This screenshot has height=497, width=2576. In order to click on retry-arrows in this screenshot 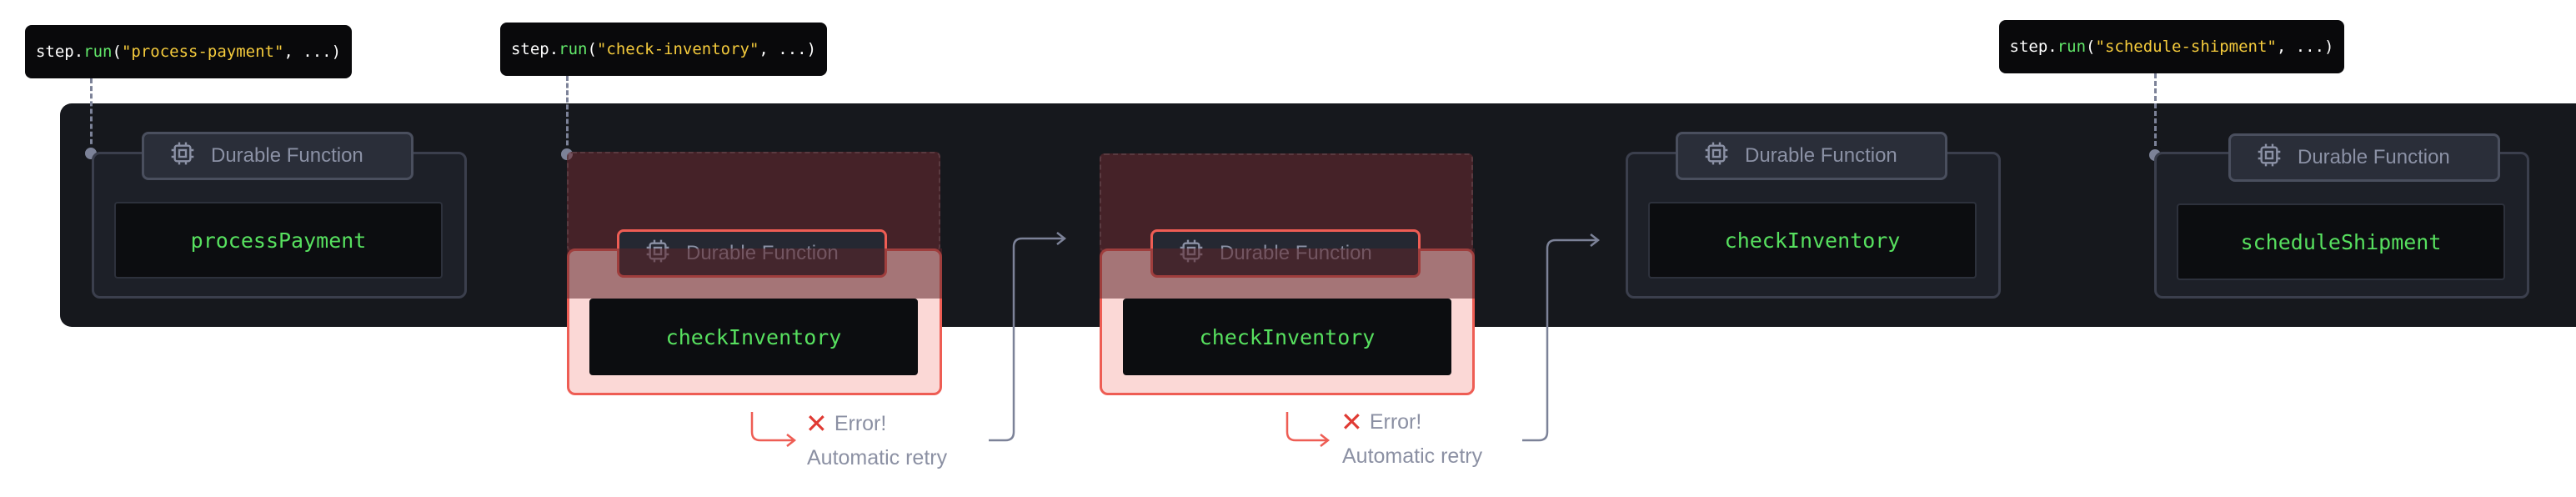, I will do `click(1175, 339)`.